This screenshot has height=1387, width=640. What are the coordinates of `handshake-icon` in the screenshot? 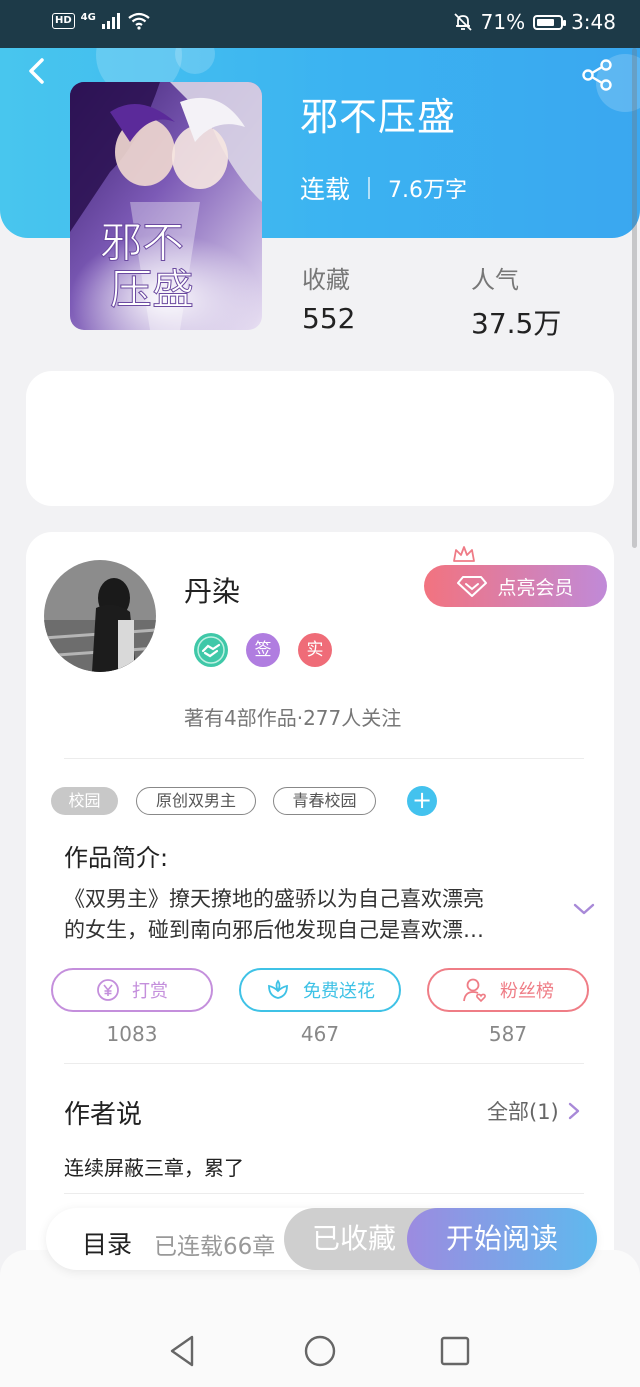 It's located at (211, 650).